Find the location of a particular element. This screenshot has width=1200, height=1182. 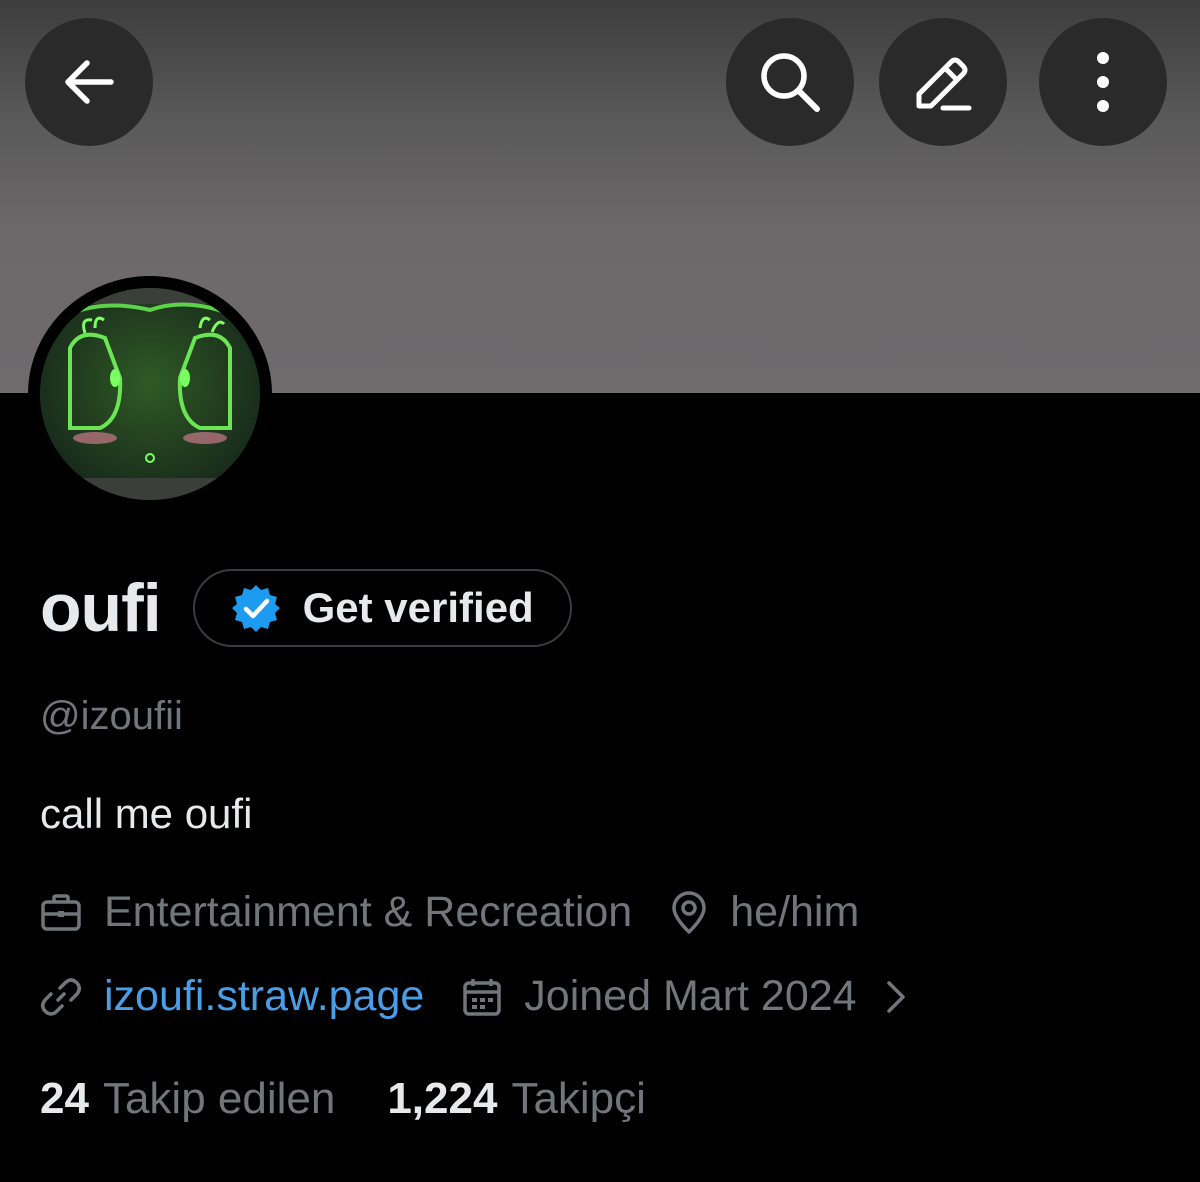

verified-badge-icon is located at coordinates (255, 608).